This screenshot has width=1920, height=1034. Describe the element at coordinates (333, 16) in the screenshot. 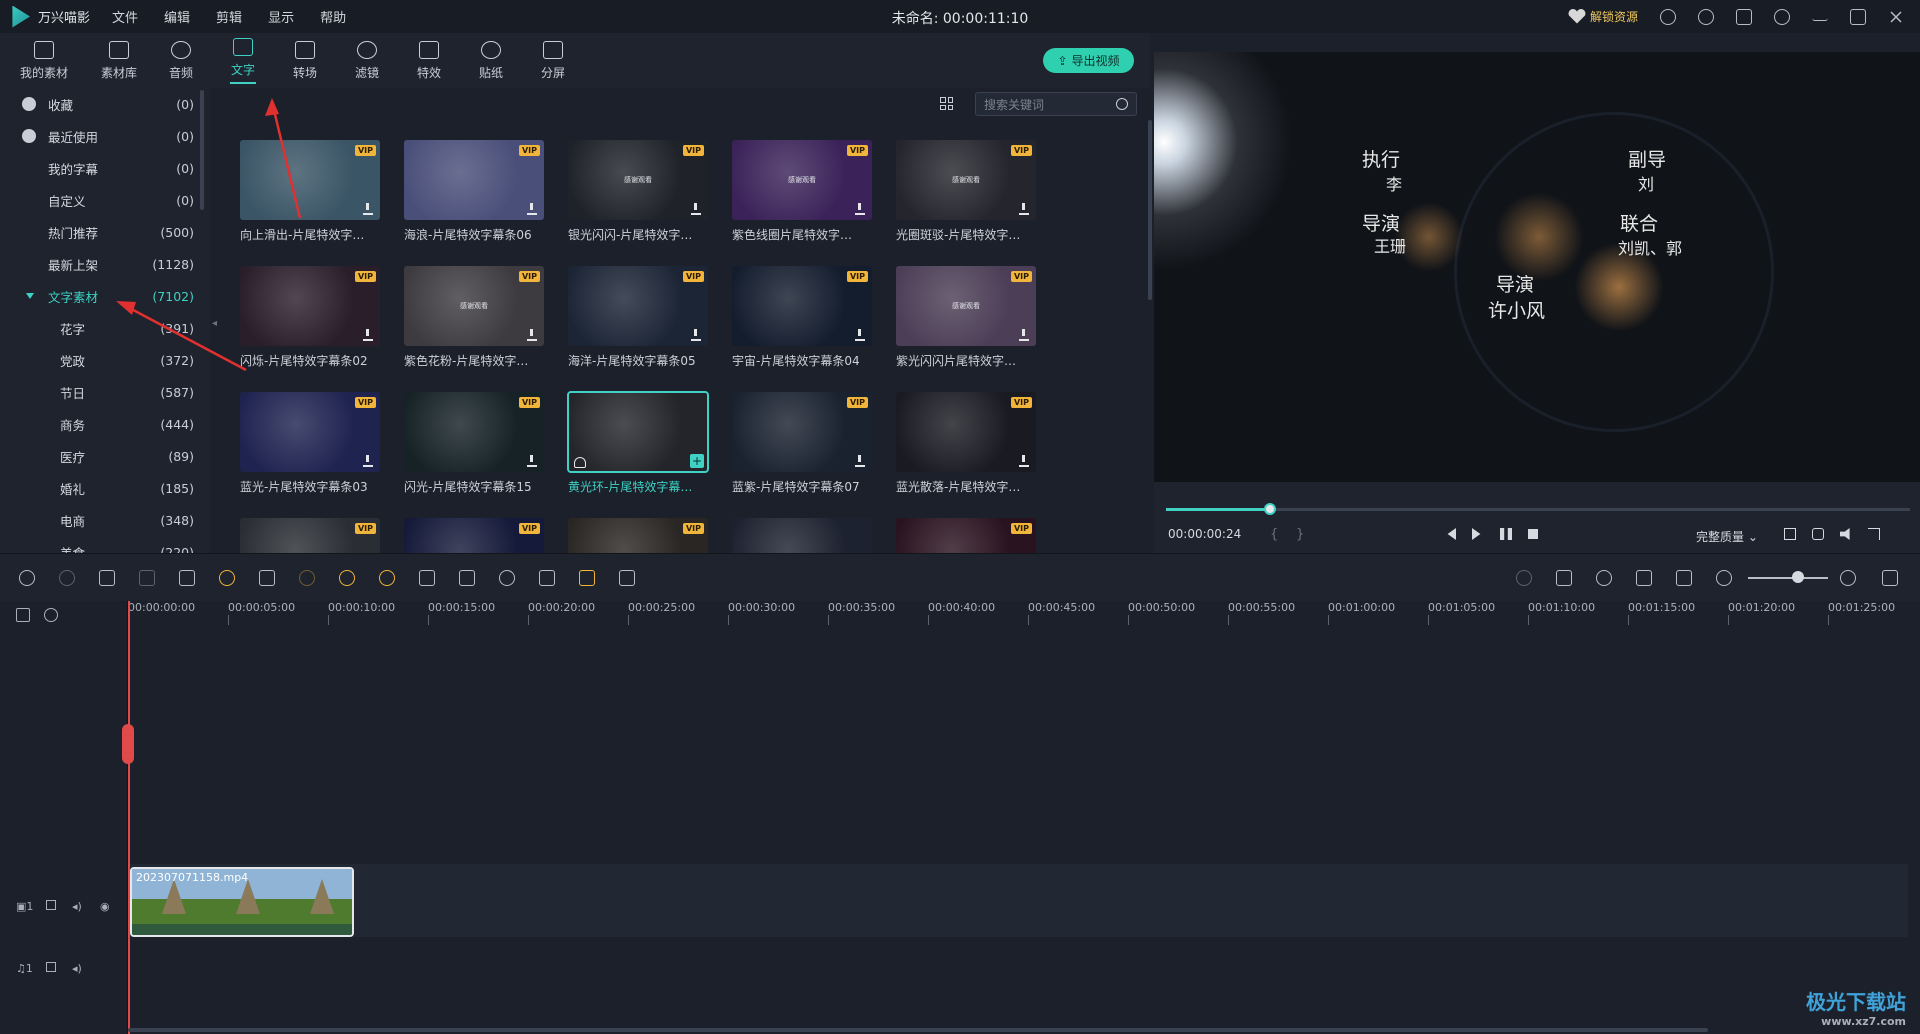

I see `menu-help: 帮助` at that location.